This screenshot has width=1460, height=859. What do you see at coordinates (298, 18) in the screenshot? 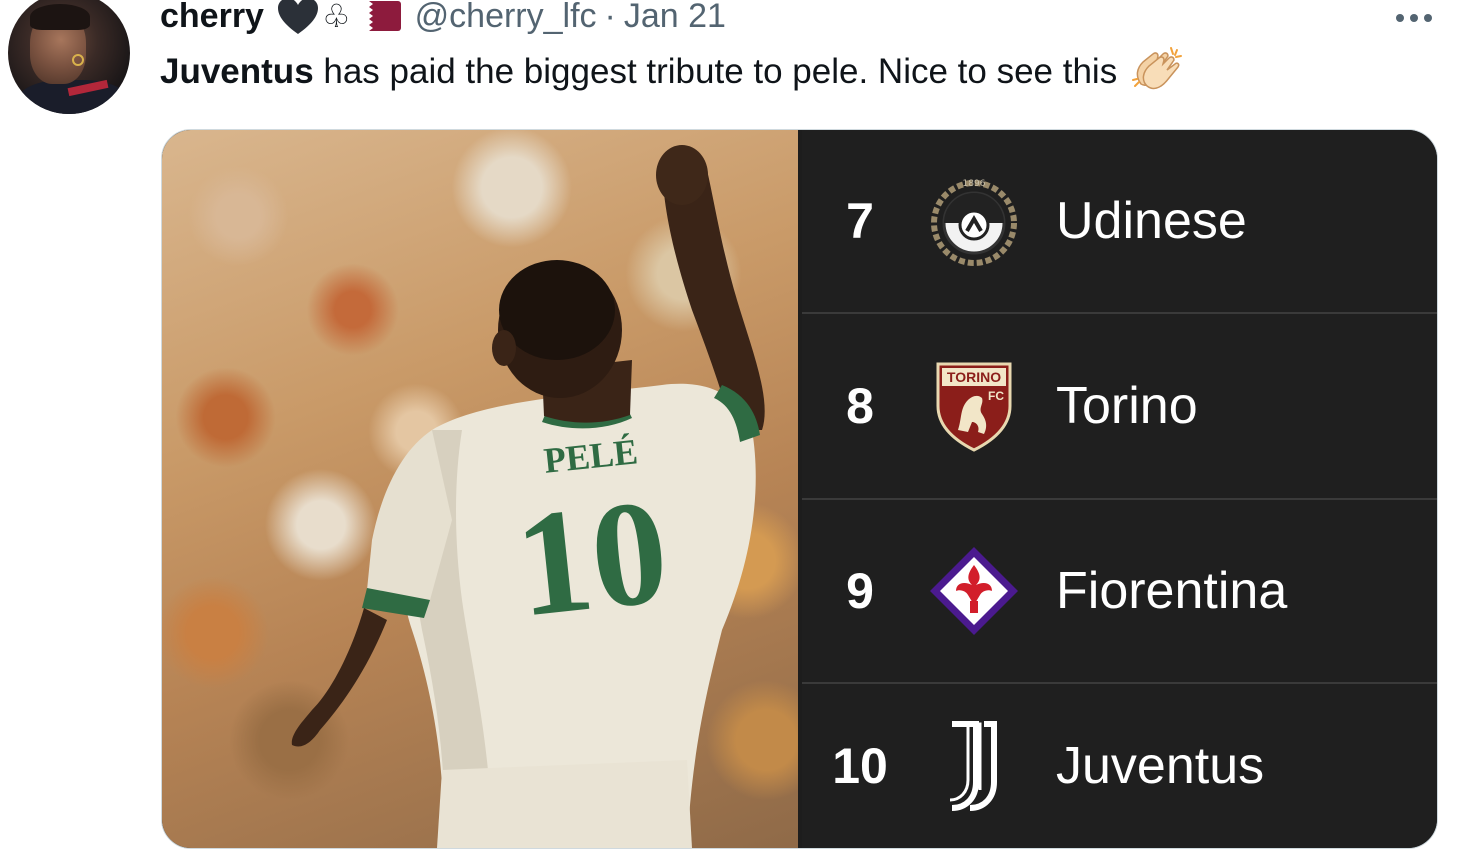
I see `black-heart-icon` at bounding box center [298, 18].